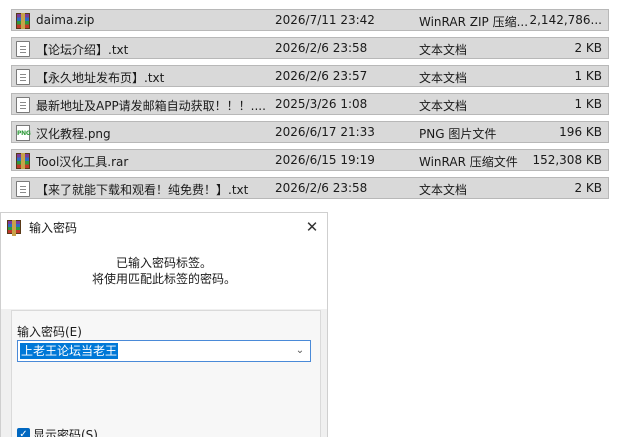 This screenshot has height=437, width=617. I want to click on file-size: 152,308 KB, so click(567, 160).